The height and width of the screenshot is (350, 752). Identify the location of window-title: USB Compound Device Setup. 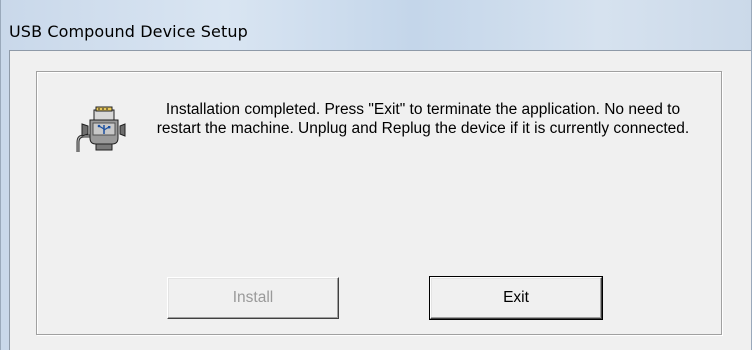
(128, 31).